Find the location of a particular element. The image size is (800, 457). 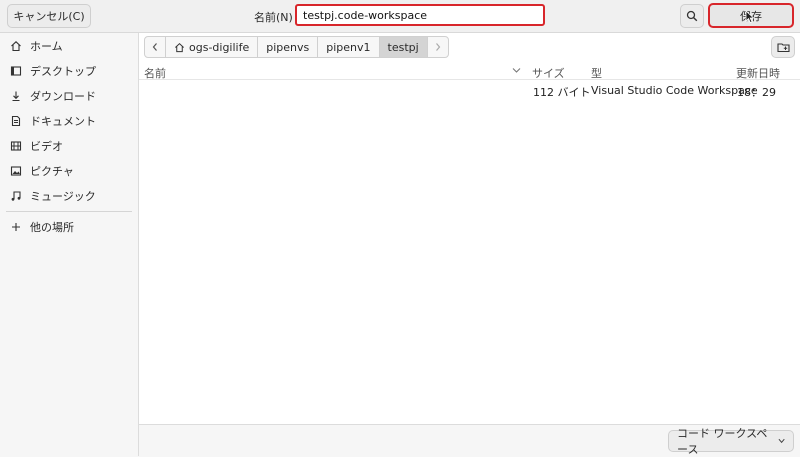

music-icon is located at coordinates (16, 196).